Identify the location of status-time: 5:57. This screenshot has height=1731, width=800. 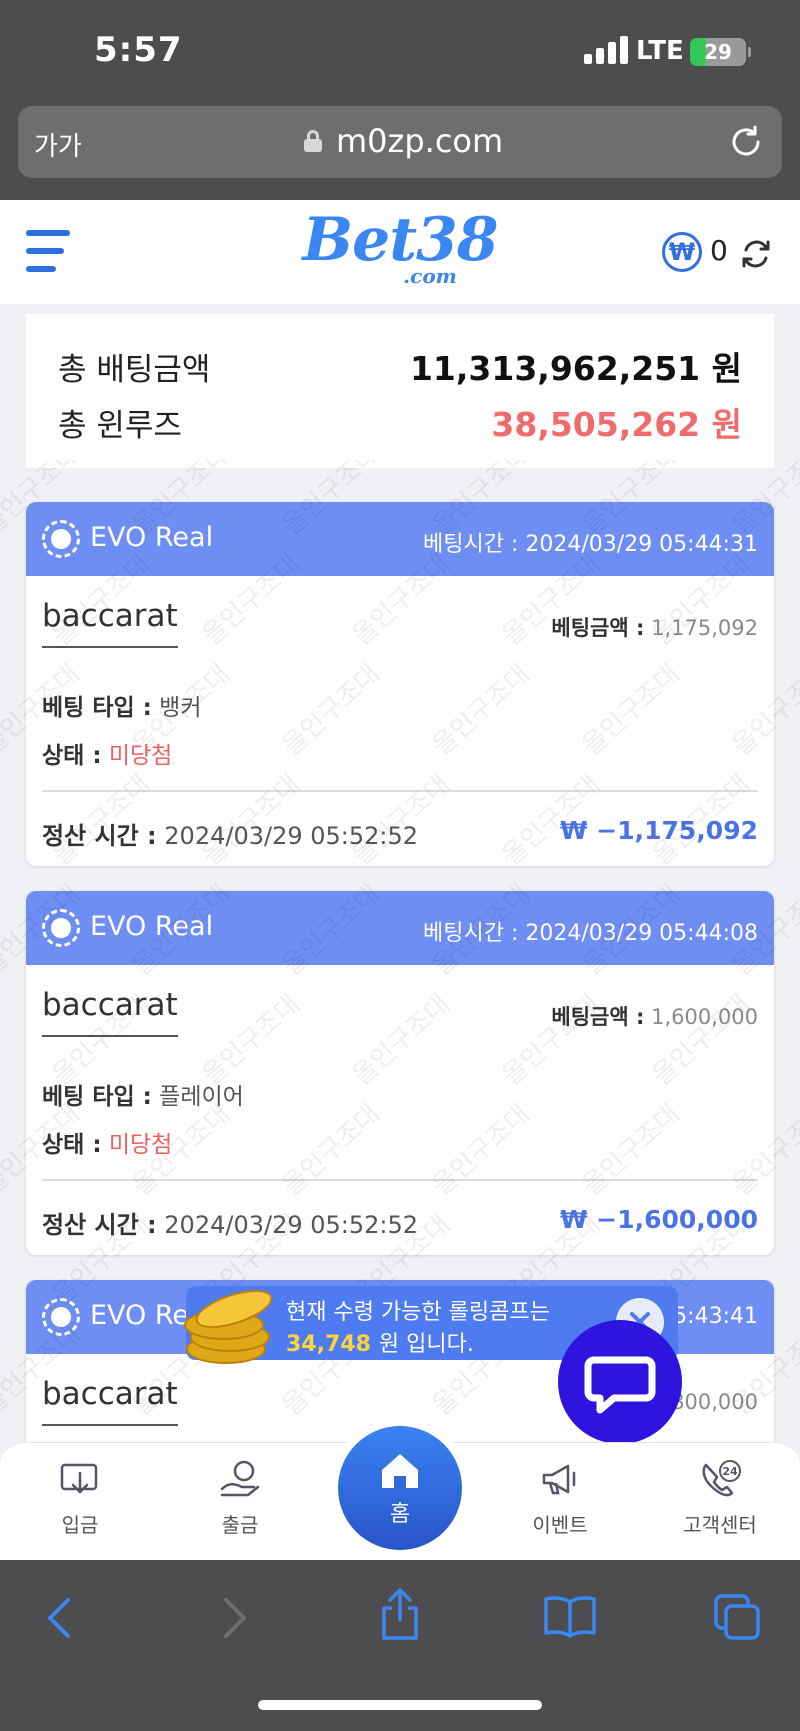
(138, 50).